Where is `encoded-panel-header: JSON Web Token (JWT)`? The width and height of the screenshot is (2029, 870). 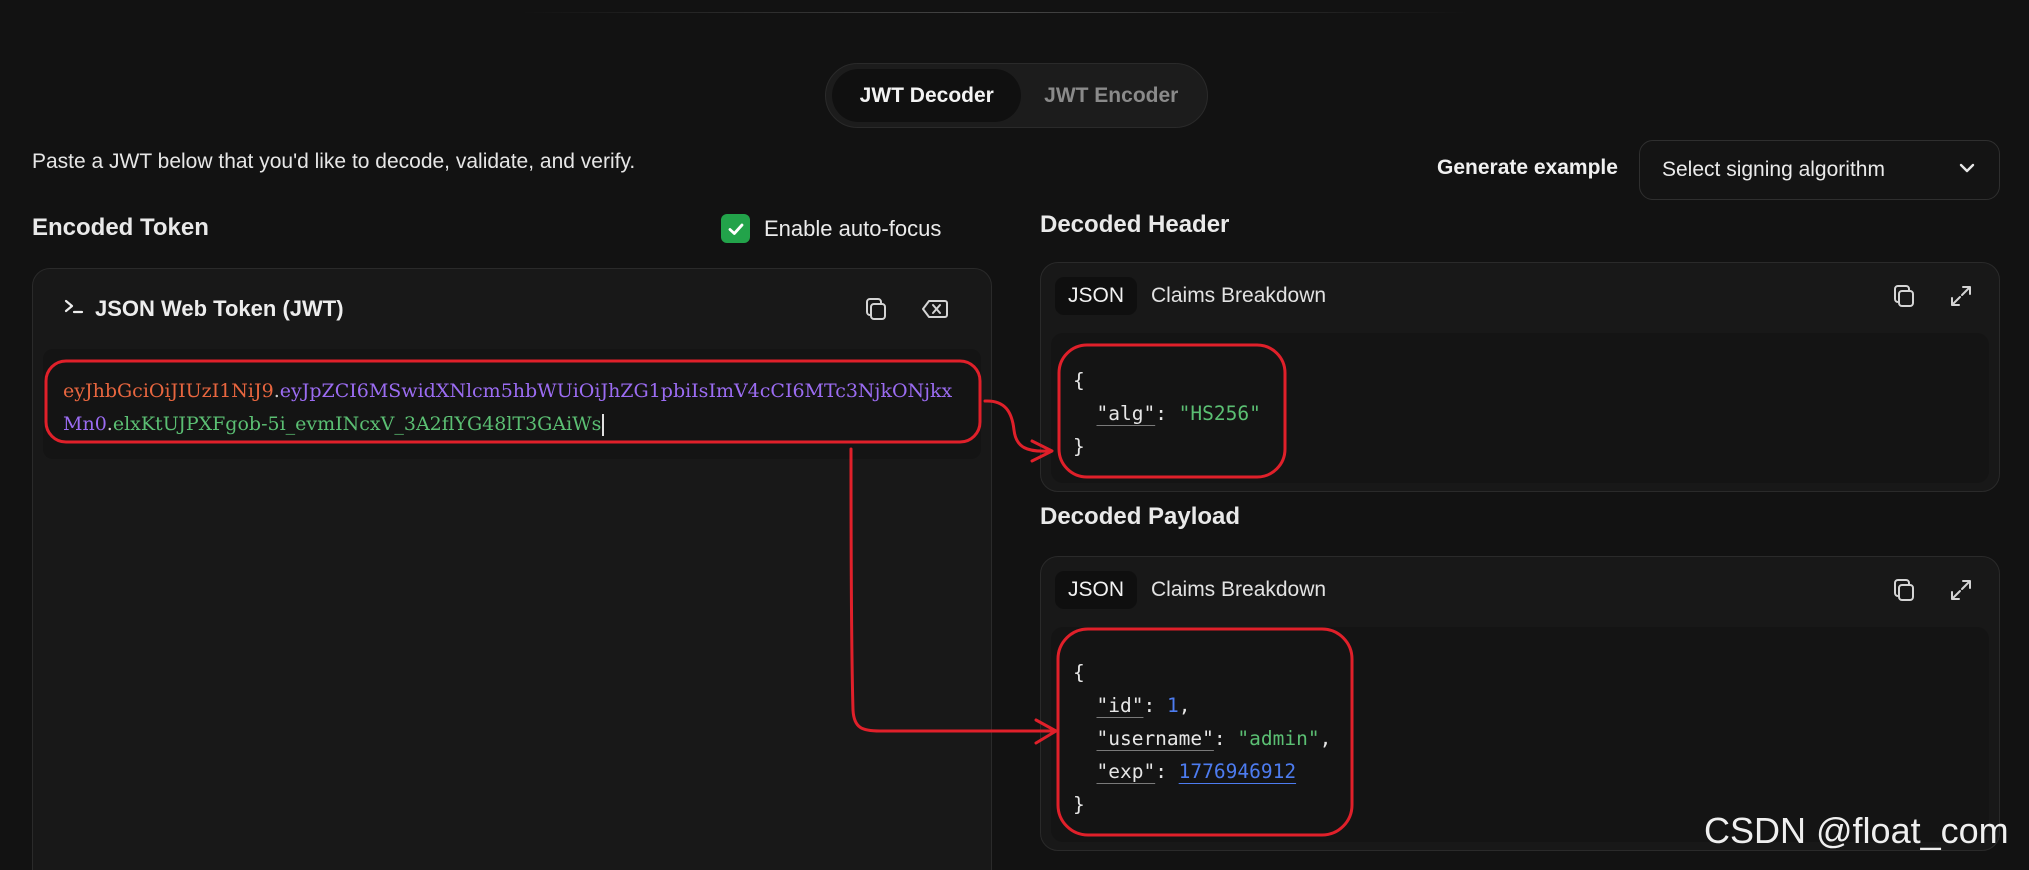 encoded-panel-header: JSON Web Token (JWT) is located at coordinates (512, 309).